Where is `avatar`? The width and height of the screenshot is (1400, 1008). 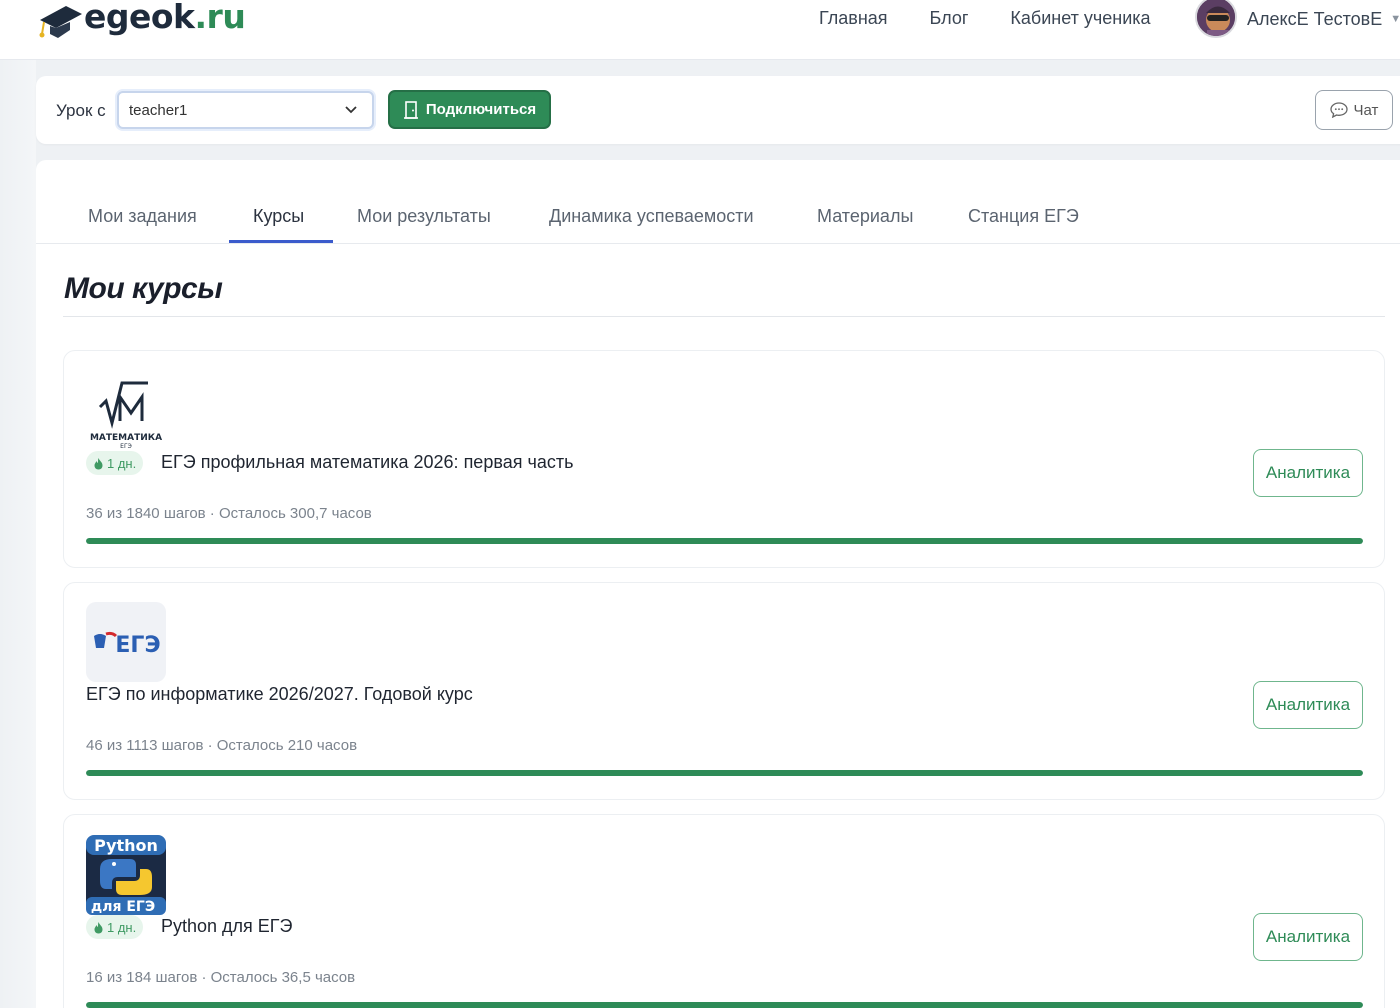 avatar is located at coordinates (1216, 19).